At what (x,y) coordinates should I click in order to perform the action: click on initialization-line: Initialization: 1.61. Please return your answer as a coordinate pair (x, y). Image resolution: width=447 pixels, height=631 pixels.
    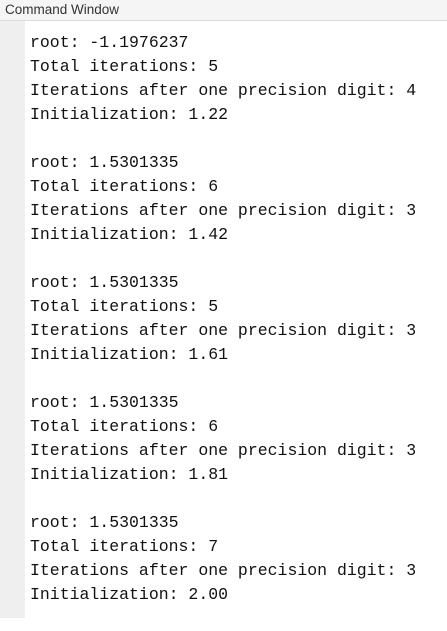
    Looking at the image, I should click on (129, 354).